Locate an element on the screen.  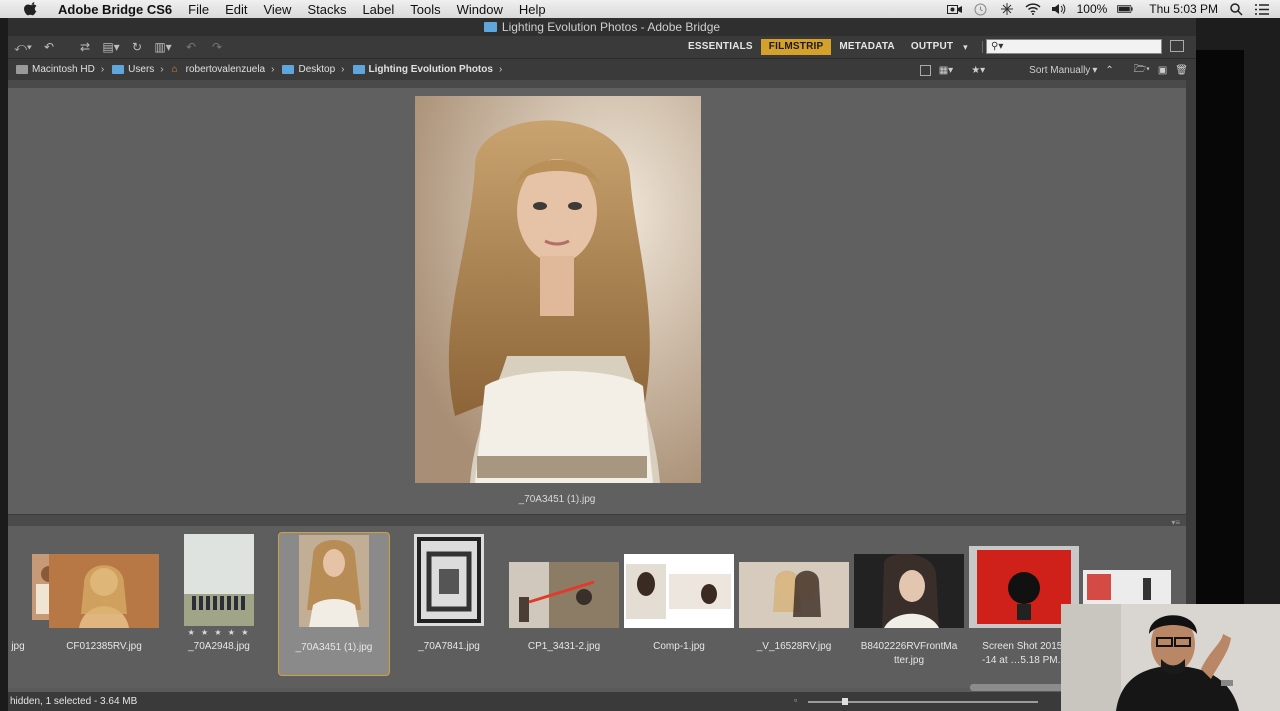
breadcrumb-item: Lighting Evolution Photos › is located at coordinates (423, 69).